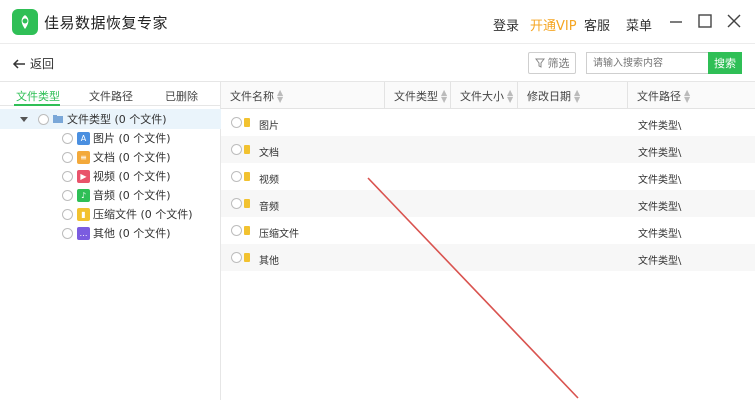 Image resolution: width=755 pixels, height=400 pixels. Describe the element at coordinates (269, 207) in the screenshot. I see `row-name: 音频` at that location.